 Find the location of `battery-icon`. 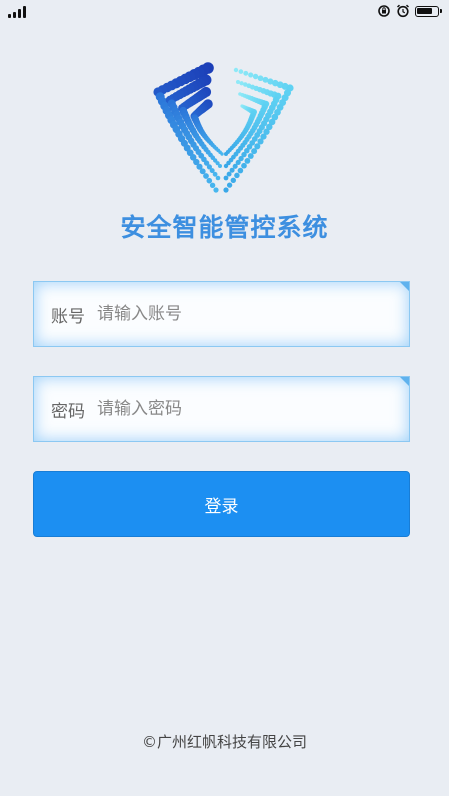

battery-icon is located at coordinates (428, 11).